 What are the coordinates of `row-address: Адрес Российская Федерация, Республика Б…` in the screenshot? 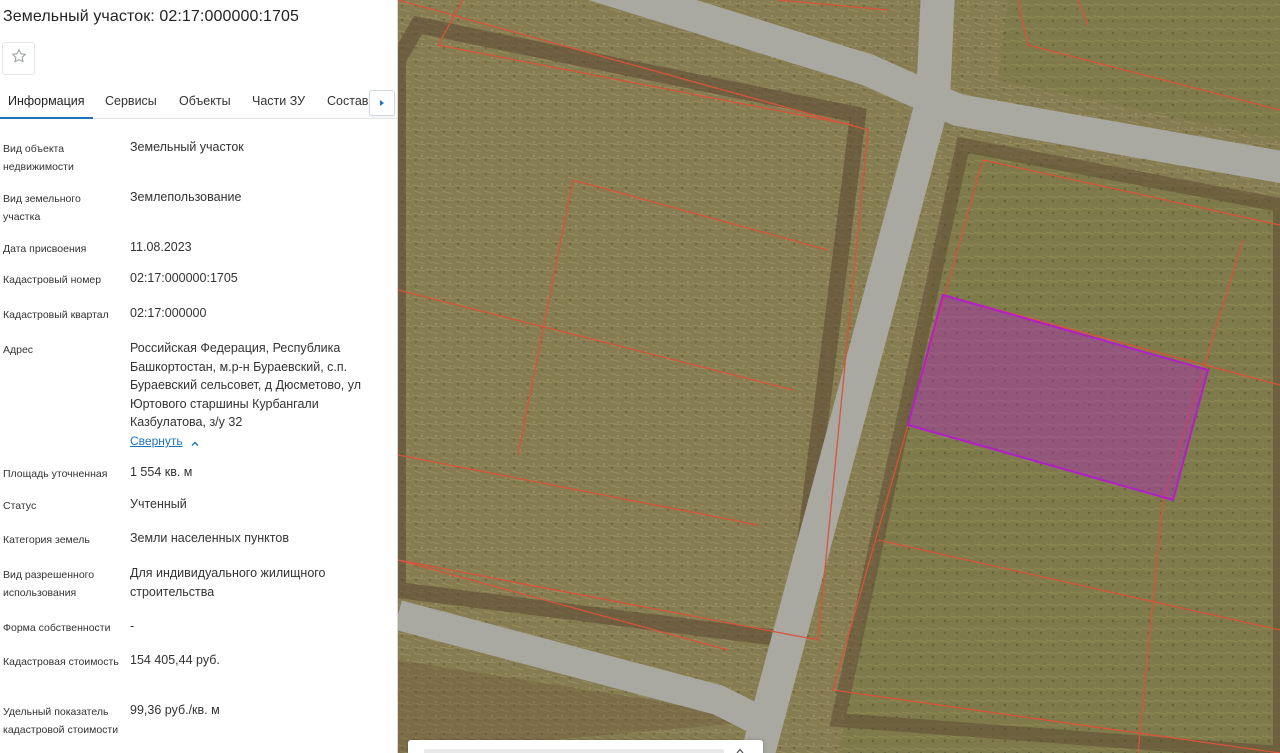 It's located at (198, 396).